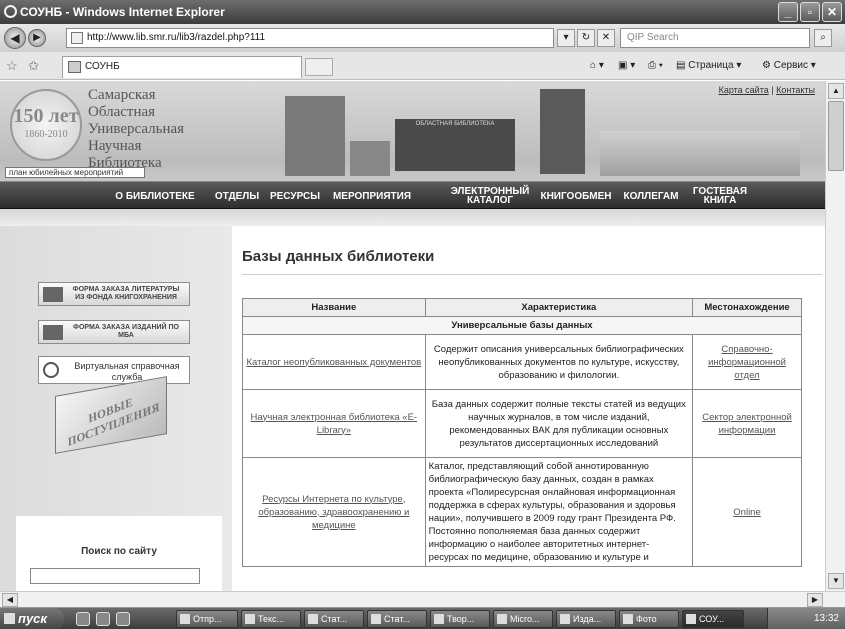 The image size is (845, 629). I want to click on scroll-right-icon: ▶, so click(815, 600).